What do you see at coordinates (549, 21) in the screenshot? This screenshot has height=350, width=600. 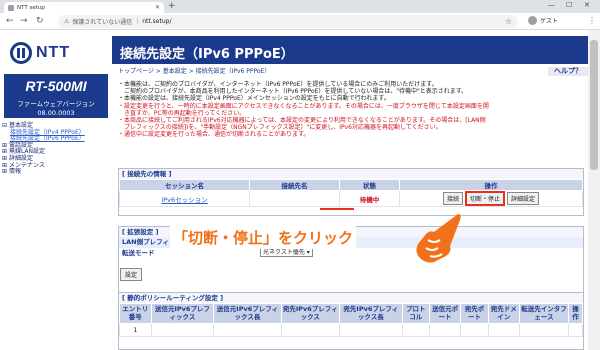 I see `profile-label: ゲスト` at bounding box center [549, 21].